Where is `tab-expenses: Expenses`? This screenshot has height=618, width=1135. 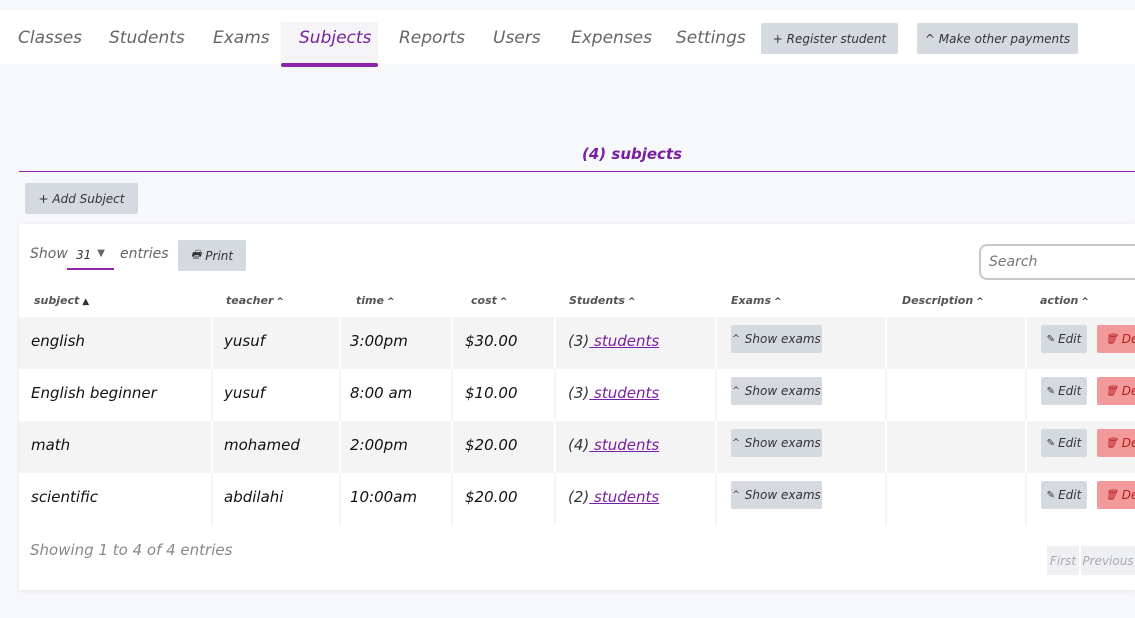
tab-expenses: Expenses is located at coordinates (611, 38).